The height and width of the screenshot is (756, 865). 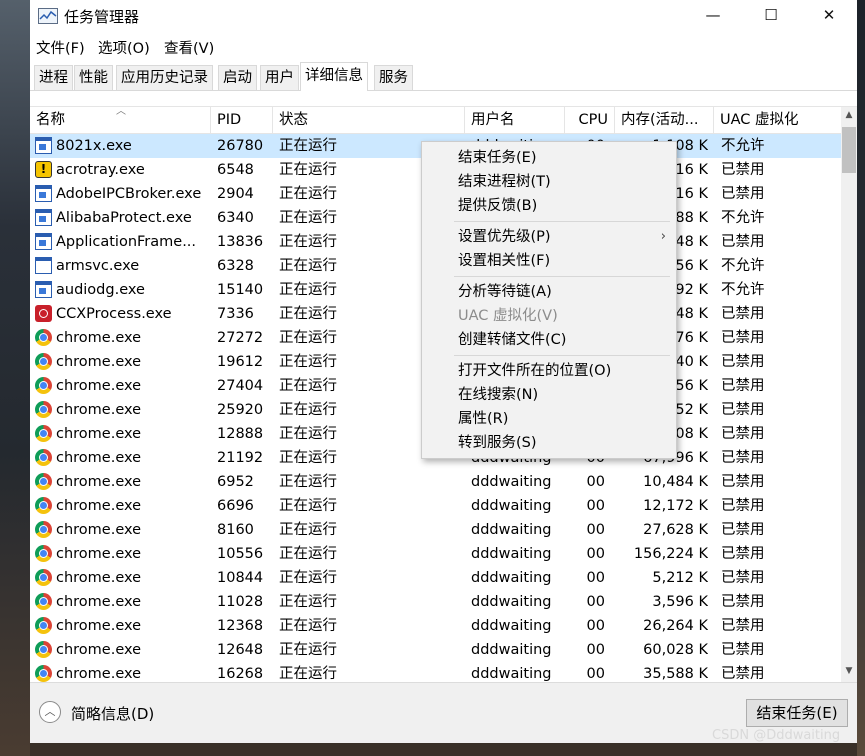 What do you see at coordinates (240, 554) in the screenshot?
I see `process-pid: 10556` at bounding box center [240, 554].